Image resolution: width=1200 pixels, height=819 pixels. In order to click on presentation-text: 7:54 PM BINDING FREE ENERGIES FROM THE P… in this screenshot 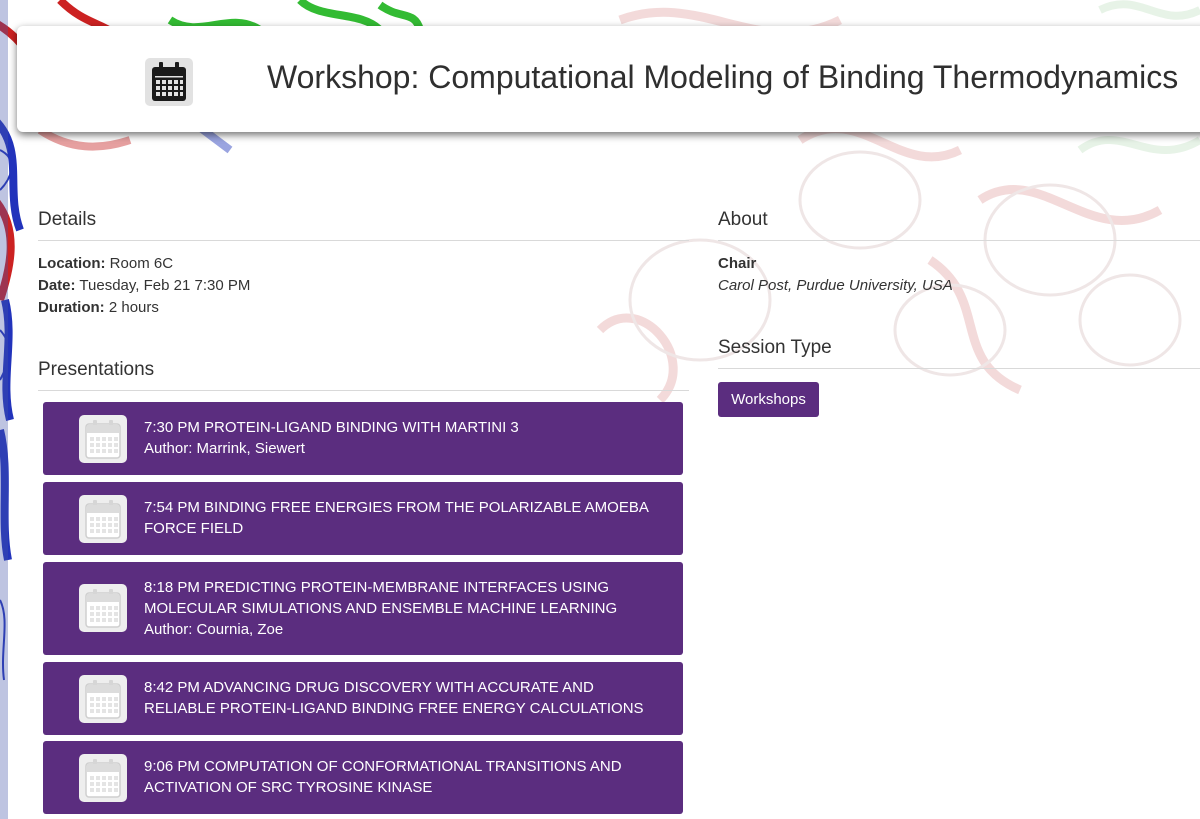, I will do `click(404, 518)`.